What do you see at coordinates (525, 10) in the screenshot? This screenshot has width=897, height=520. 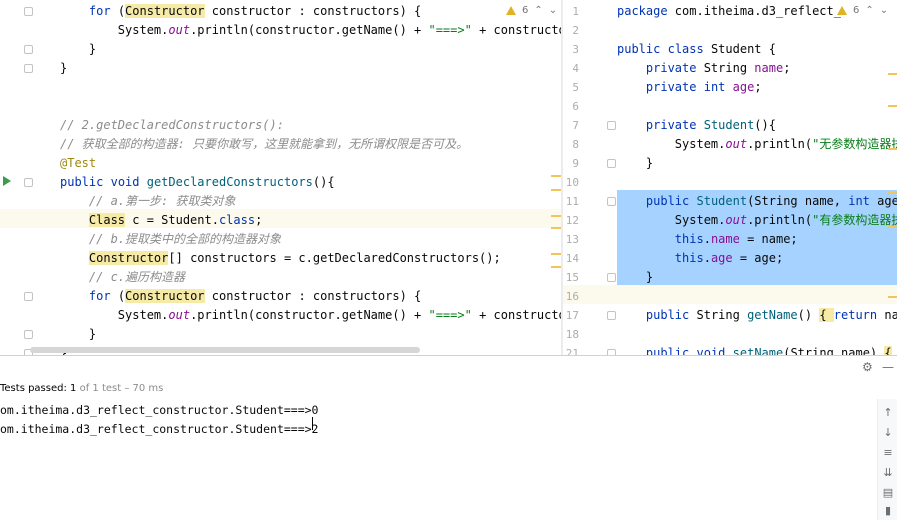 I see `left-warning-count: 6` at bounding box center [525, 10].